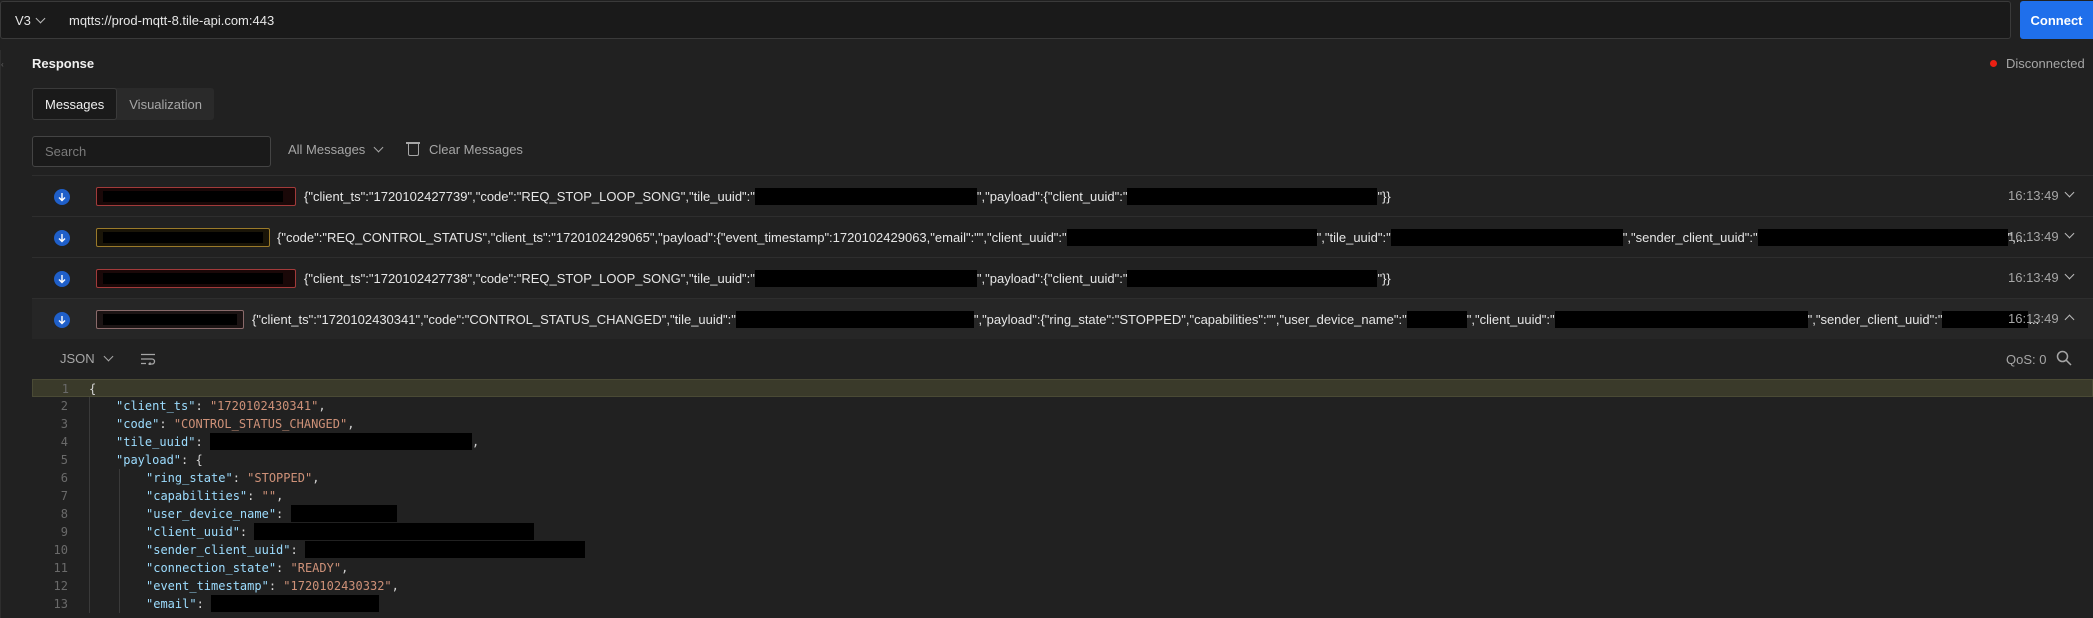 This screenshot has height=618, width=2093. Describe the element at coordinates (148, 359) in the screenshot. I see `word-wrap-icon` at that location.